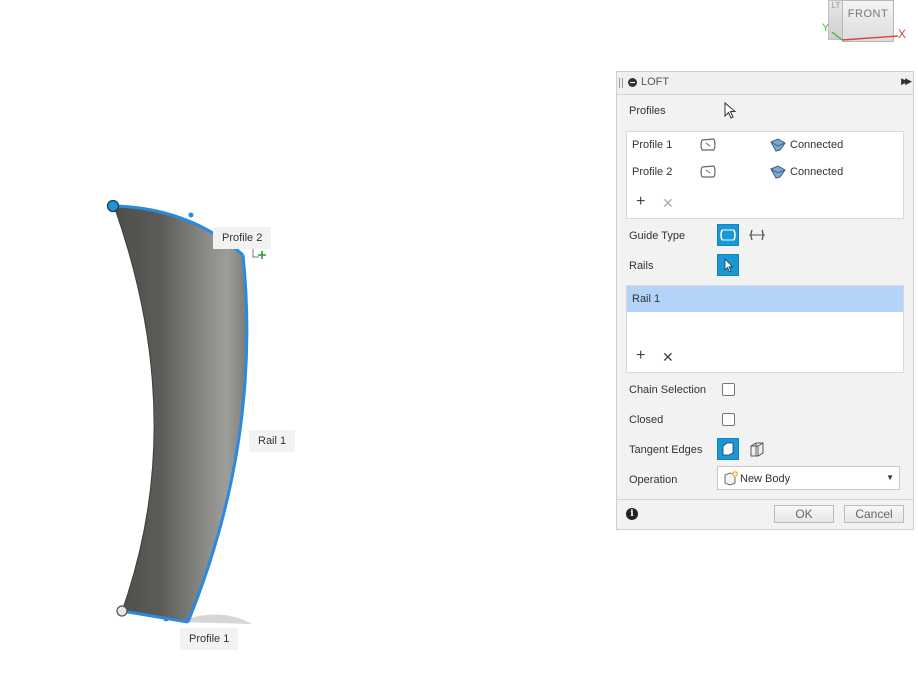 This screenshot has width=918, height=679. What do you see at coordinates (640, 356) in the screenshot?
I see `add-rail-button: +` at bounding box center [640, 356].